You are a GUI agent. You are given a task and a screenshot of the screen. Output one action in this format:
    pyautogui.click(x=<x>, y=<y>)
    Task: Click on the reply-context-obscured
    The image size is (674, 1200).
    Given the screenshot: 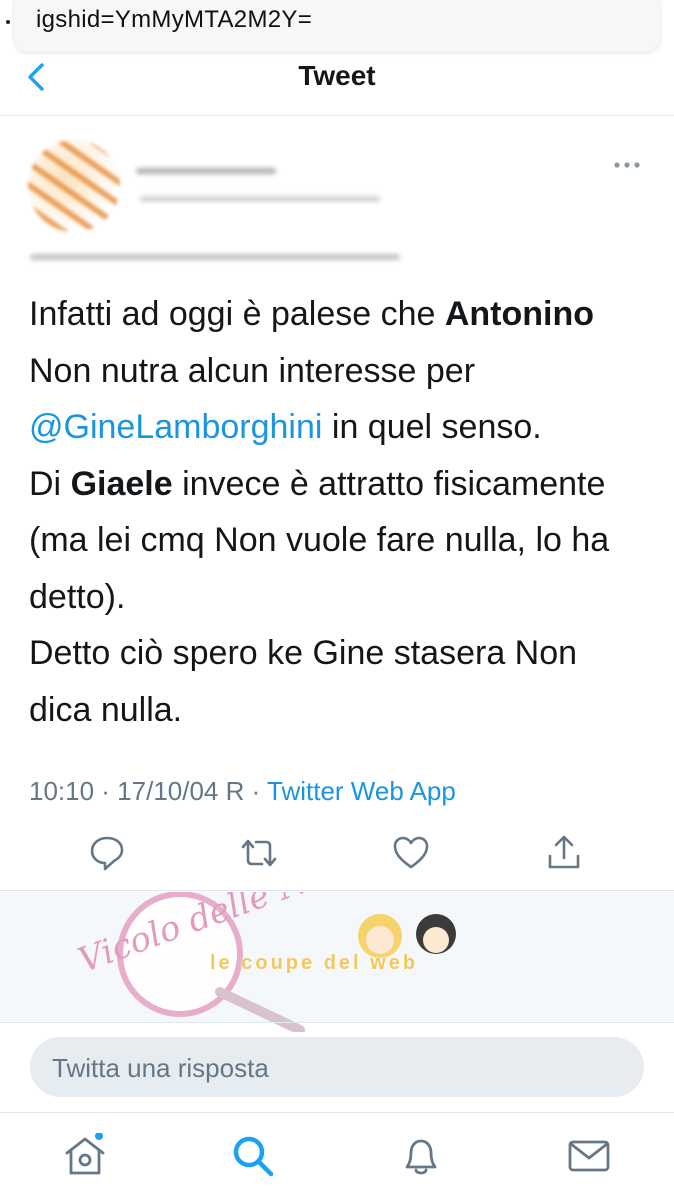 What is the action you would take?
    pyautogui.click(x=215, y=257)
    